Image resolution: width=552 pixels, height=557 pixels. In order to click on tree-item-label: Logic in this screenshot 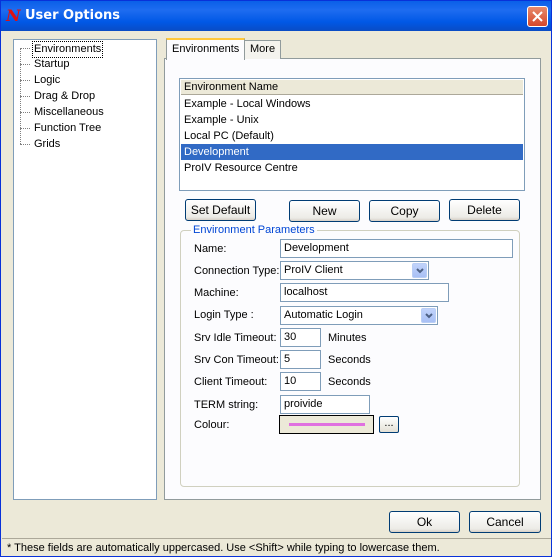, I will do `click(47, 80)`.